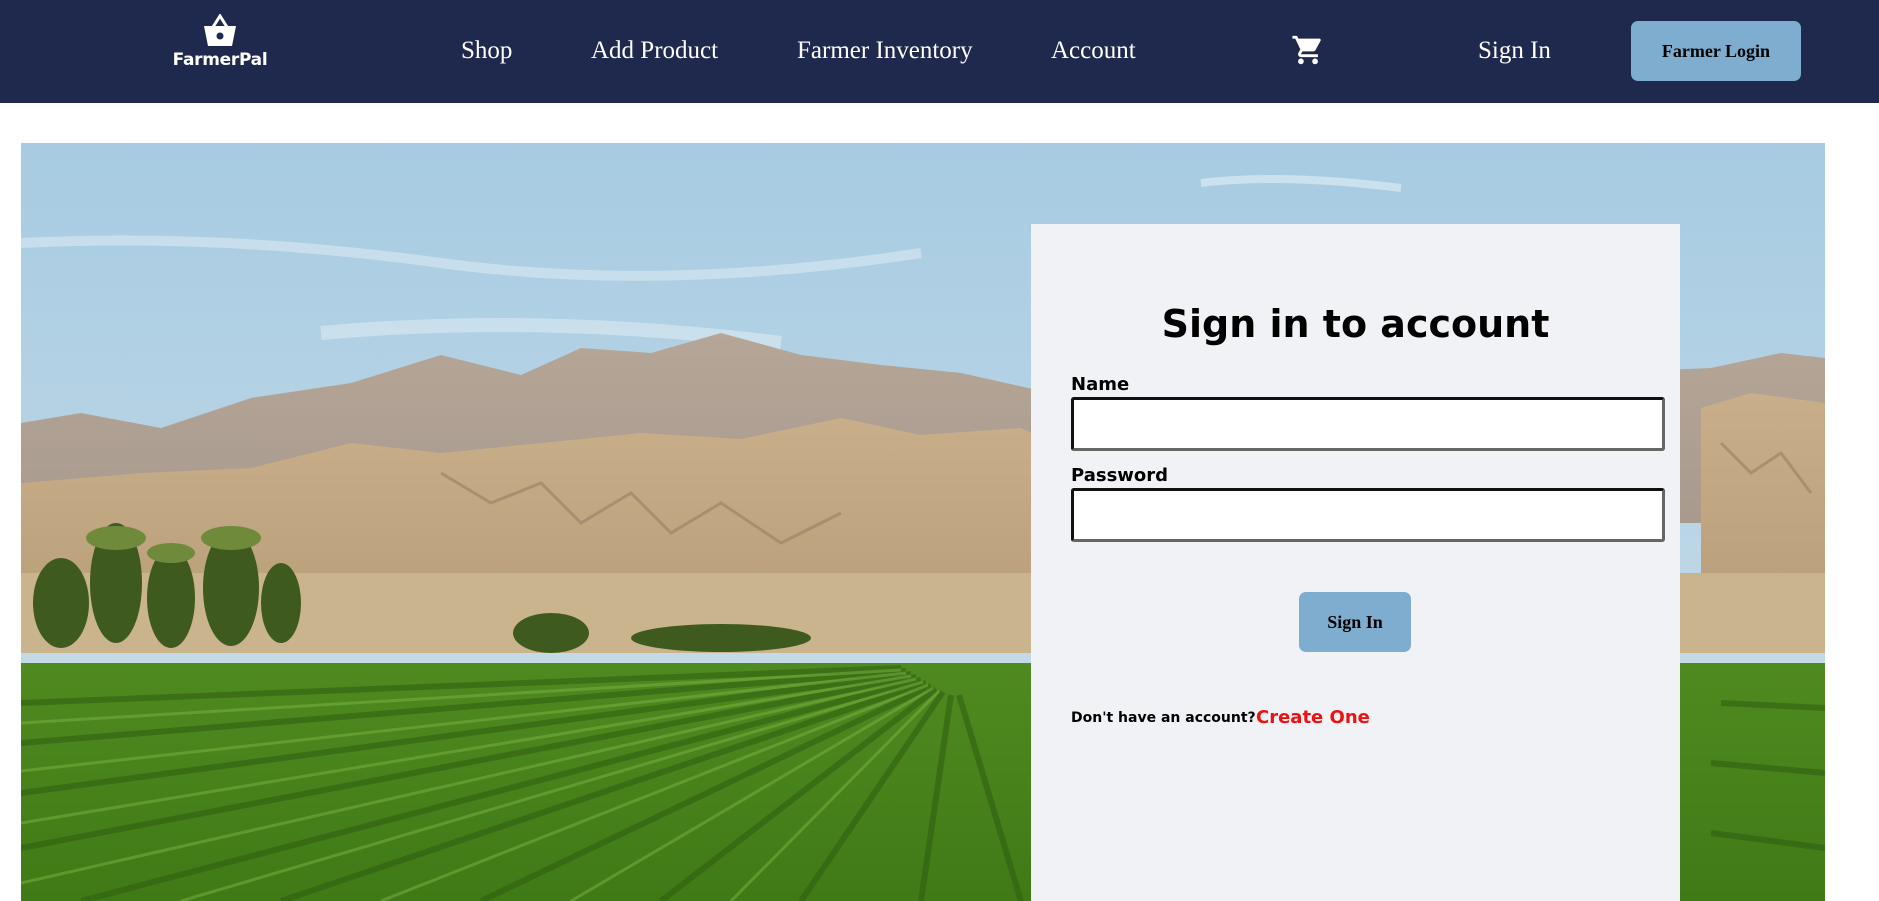  I want to click on name-label: Name, so click(1100, 384).